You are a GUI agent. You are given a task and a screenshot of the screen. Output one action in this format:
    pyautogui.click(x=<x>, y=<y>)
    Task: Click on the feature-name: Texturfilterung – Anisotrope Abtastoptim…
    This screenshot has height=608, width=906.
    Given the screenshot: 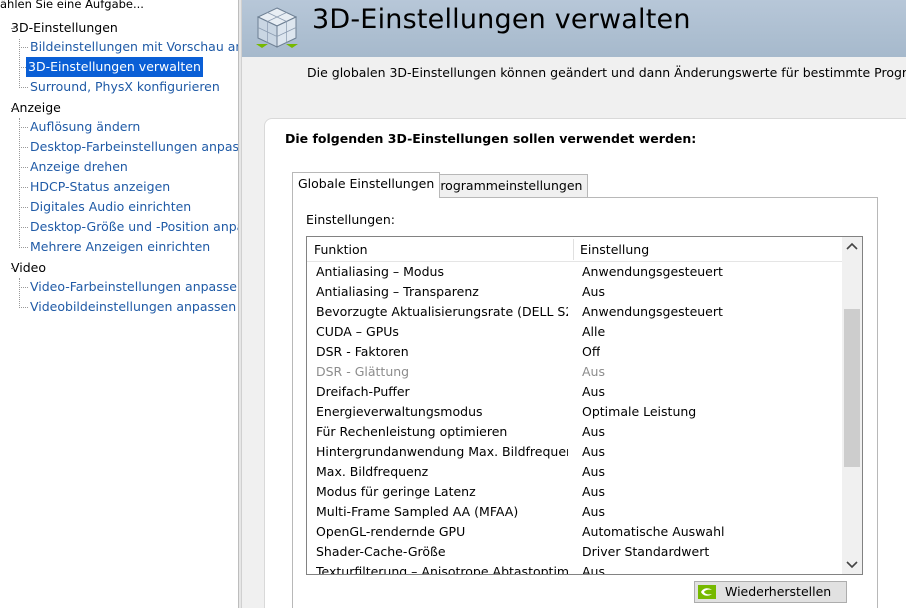 What is the action you would take?
    pyautogui.click(x=442, y=569)
    